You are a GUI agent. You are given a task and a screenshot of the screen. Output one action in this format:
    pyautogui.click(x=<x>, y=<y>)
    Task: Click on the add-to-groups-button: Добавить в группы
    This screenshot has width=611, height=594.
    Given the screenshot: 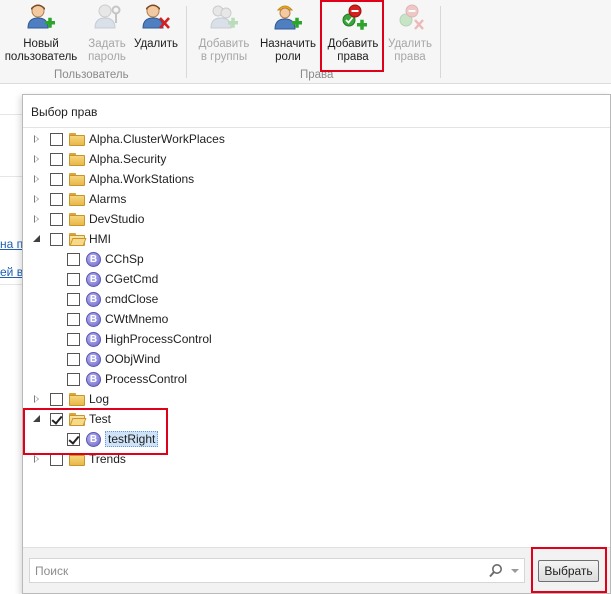 What is the action you would take?
    pyautogui.click(x=224, y=36)
    